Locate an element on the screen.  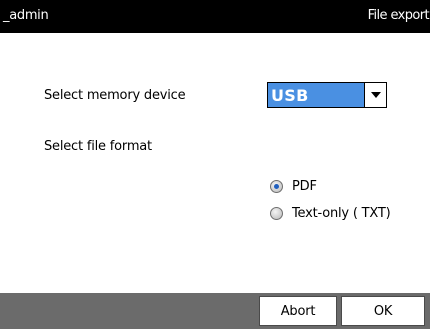
screen-title: File export is located at coordinates (398, 15).